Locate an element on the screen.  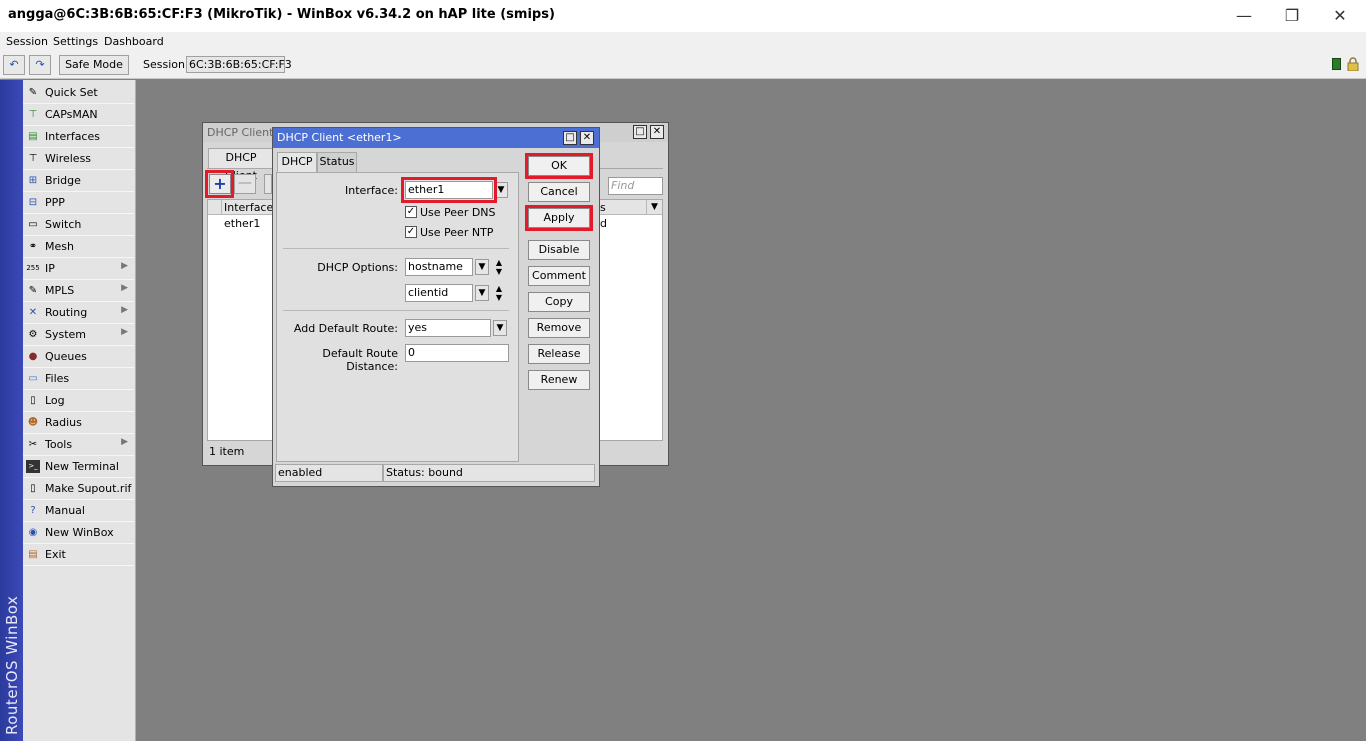
enable-icon is located at coordinates (268, 184).